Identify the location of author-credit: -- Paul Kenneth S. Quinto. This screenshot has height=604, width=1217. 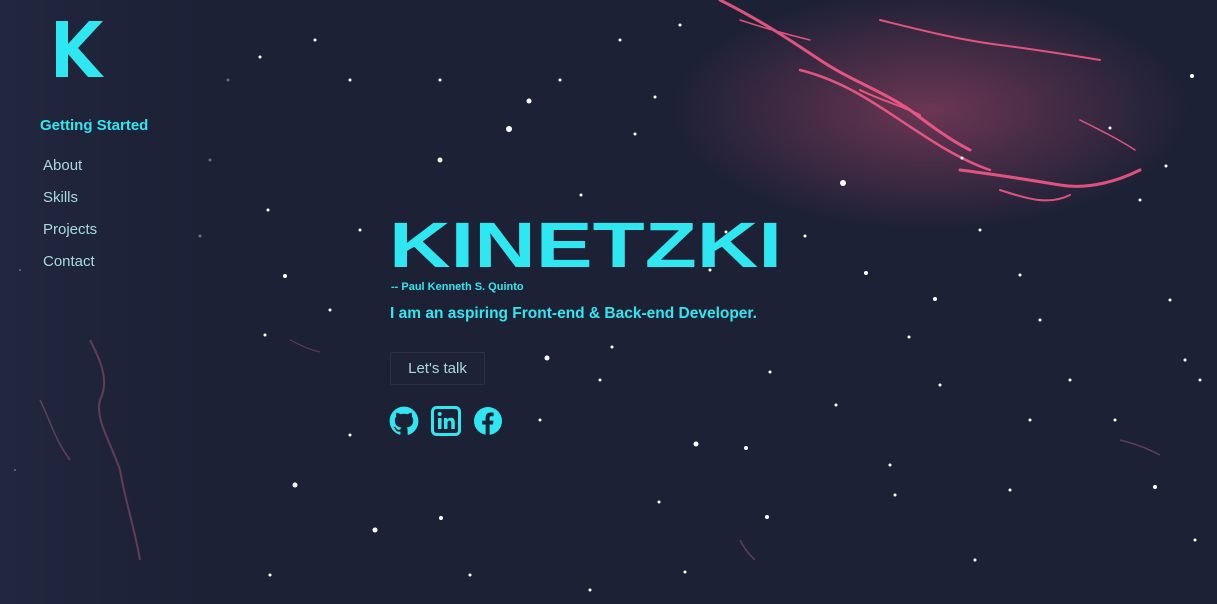
(457, 287).